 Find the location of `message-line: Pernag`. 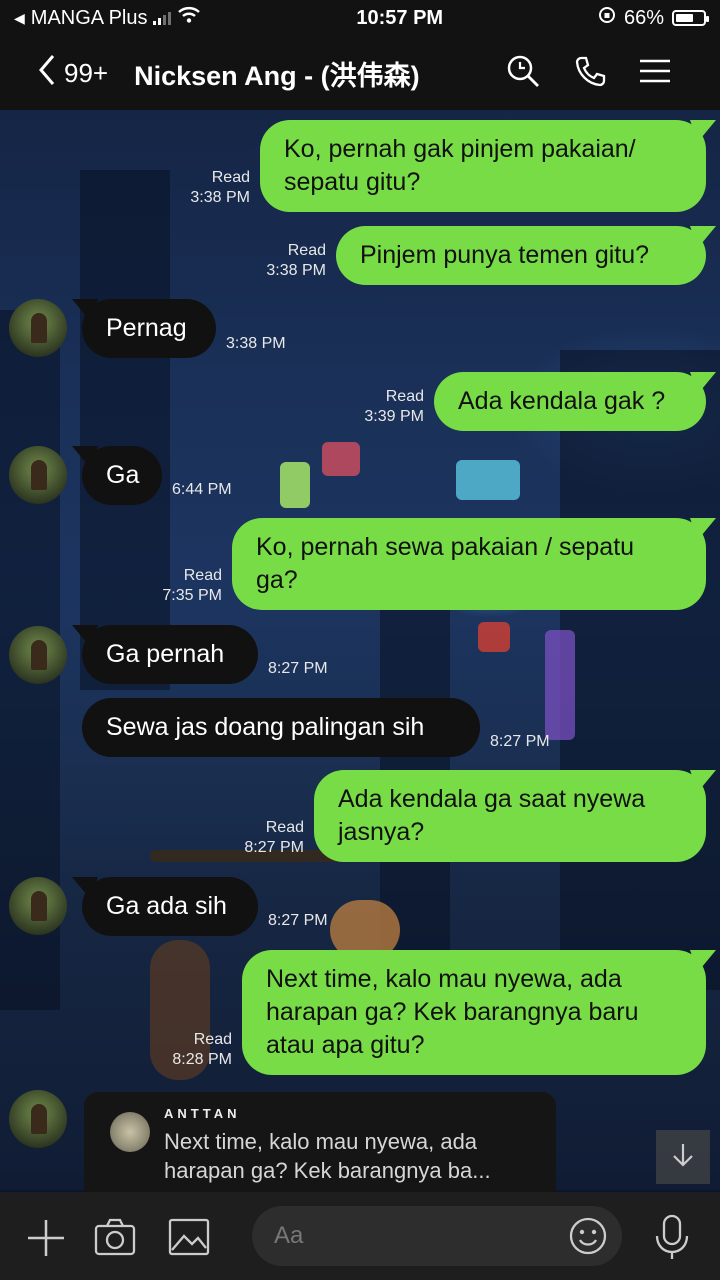

message-line: Pernag is located at coordinates (146, 328).